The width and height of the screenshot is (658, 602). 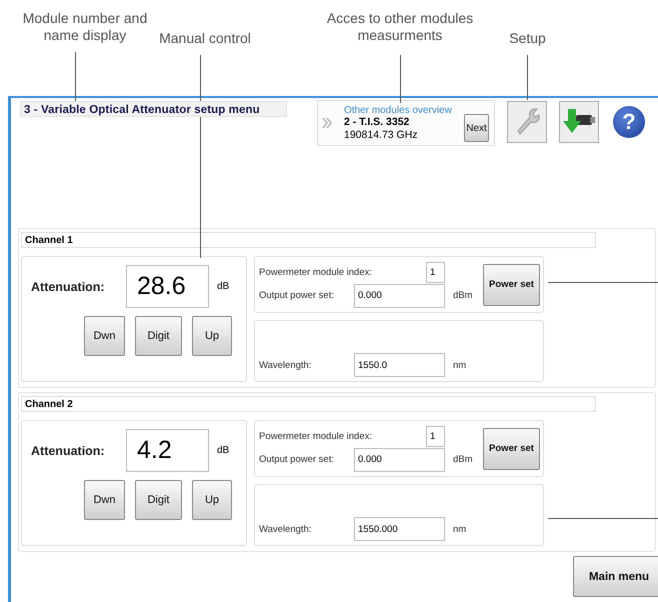 What do you see at coordinates (381, 135) in the screenshot?
I see `module-frequency: 190814.73 GHz` at bounding box center [381, 135].